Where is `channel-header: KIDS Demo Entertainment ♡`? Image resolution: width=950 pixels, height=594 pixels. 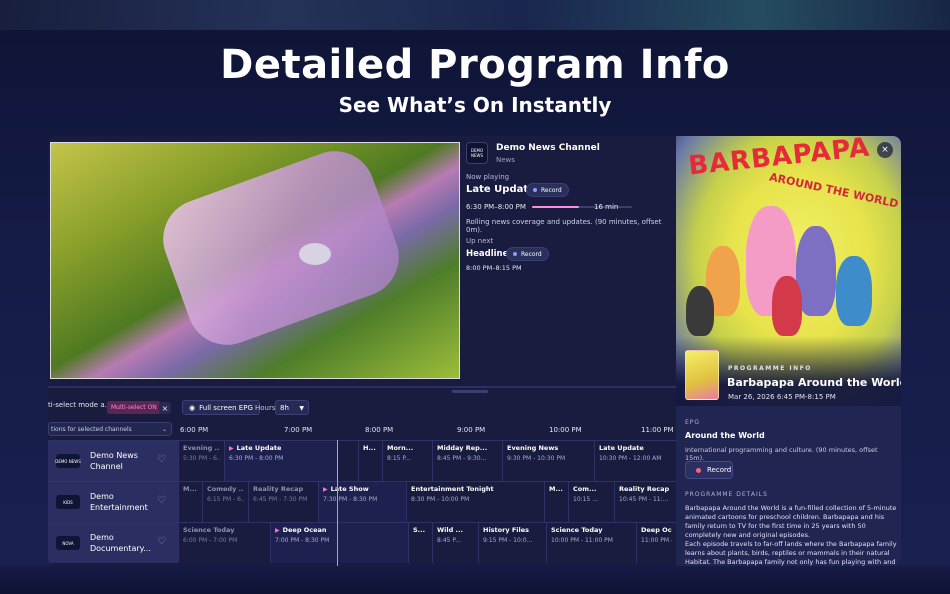
channel-header: KIDS Demo Entertainment ♡ is located at coordinates (113, 502).